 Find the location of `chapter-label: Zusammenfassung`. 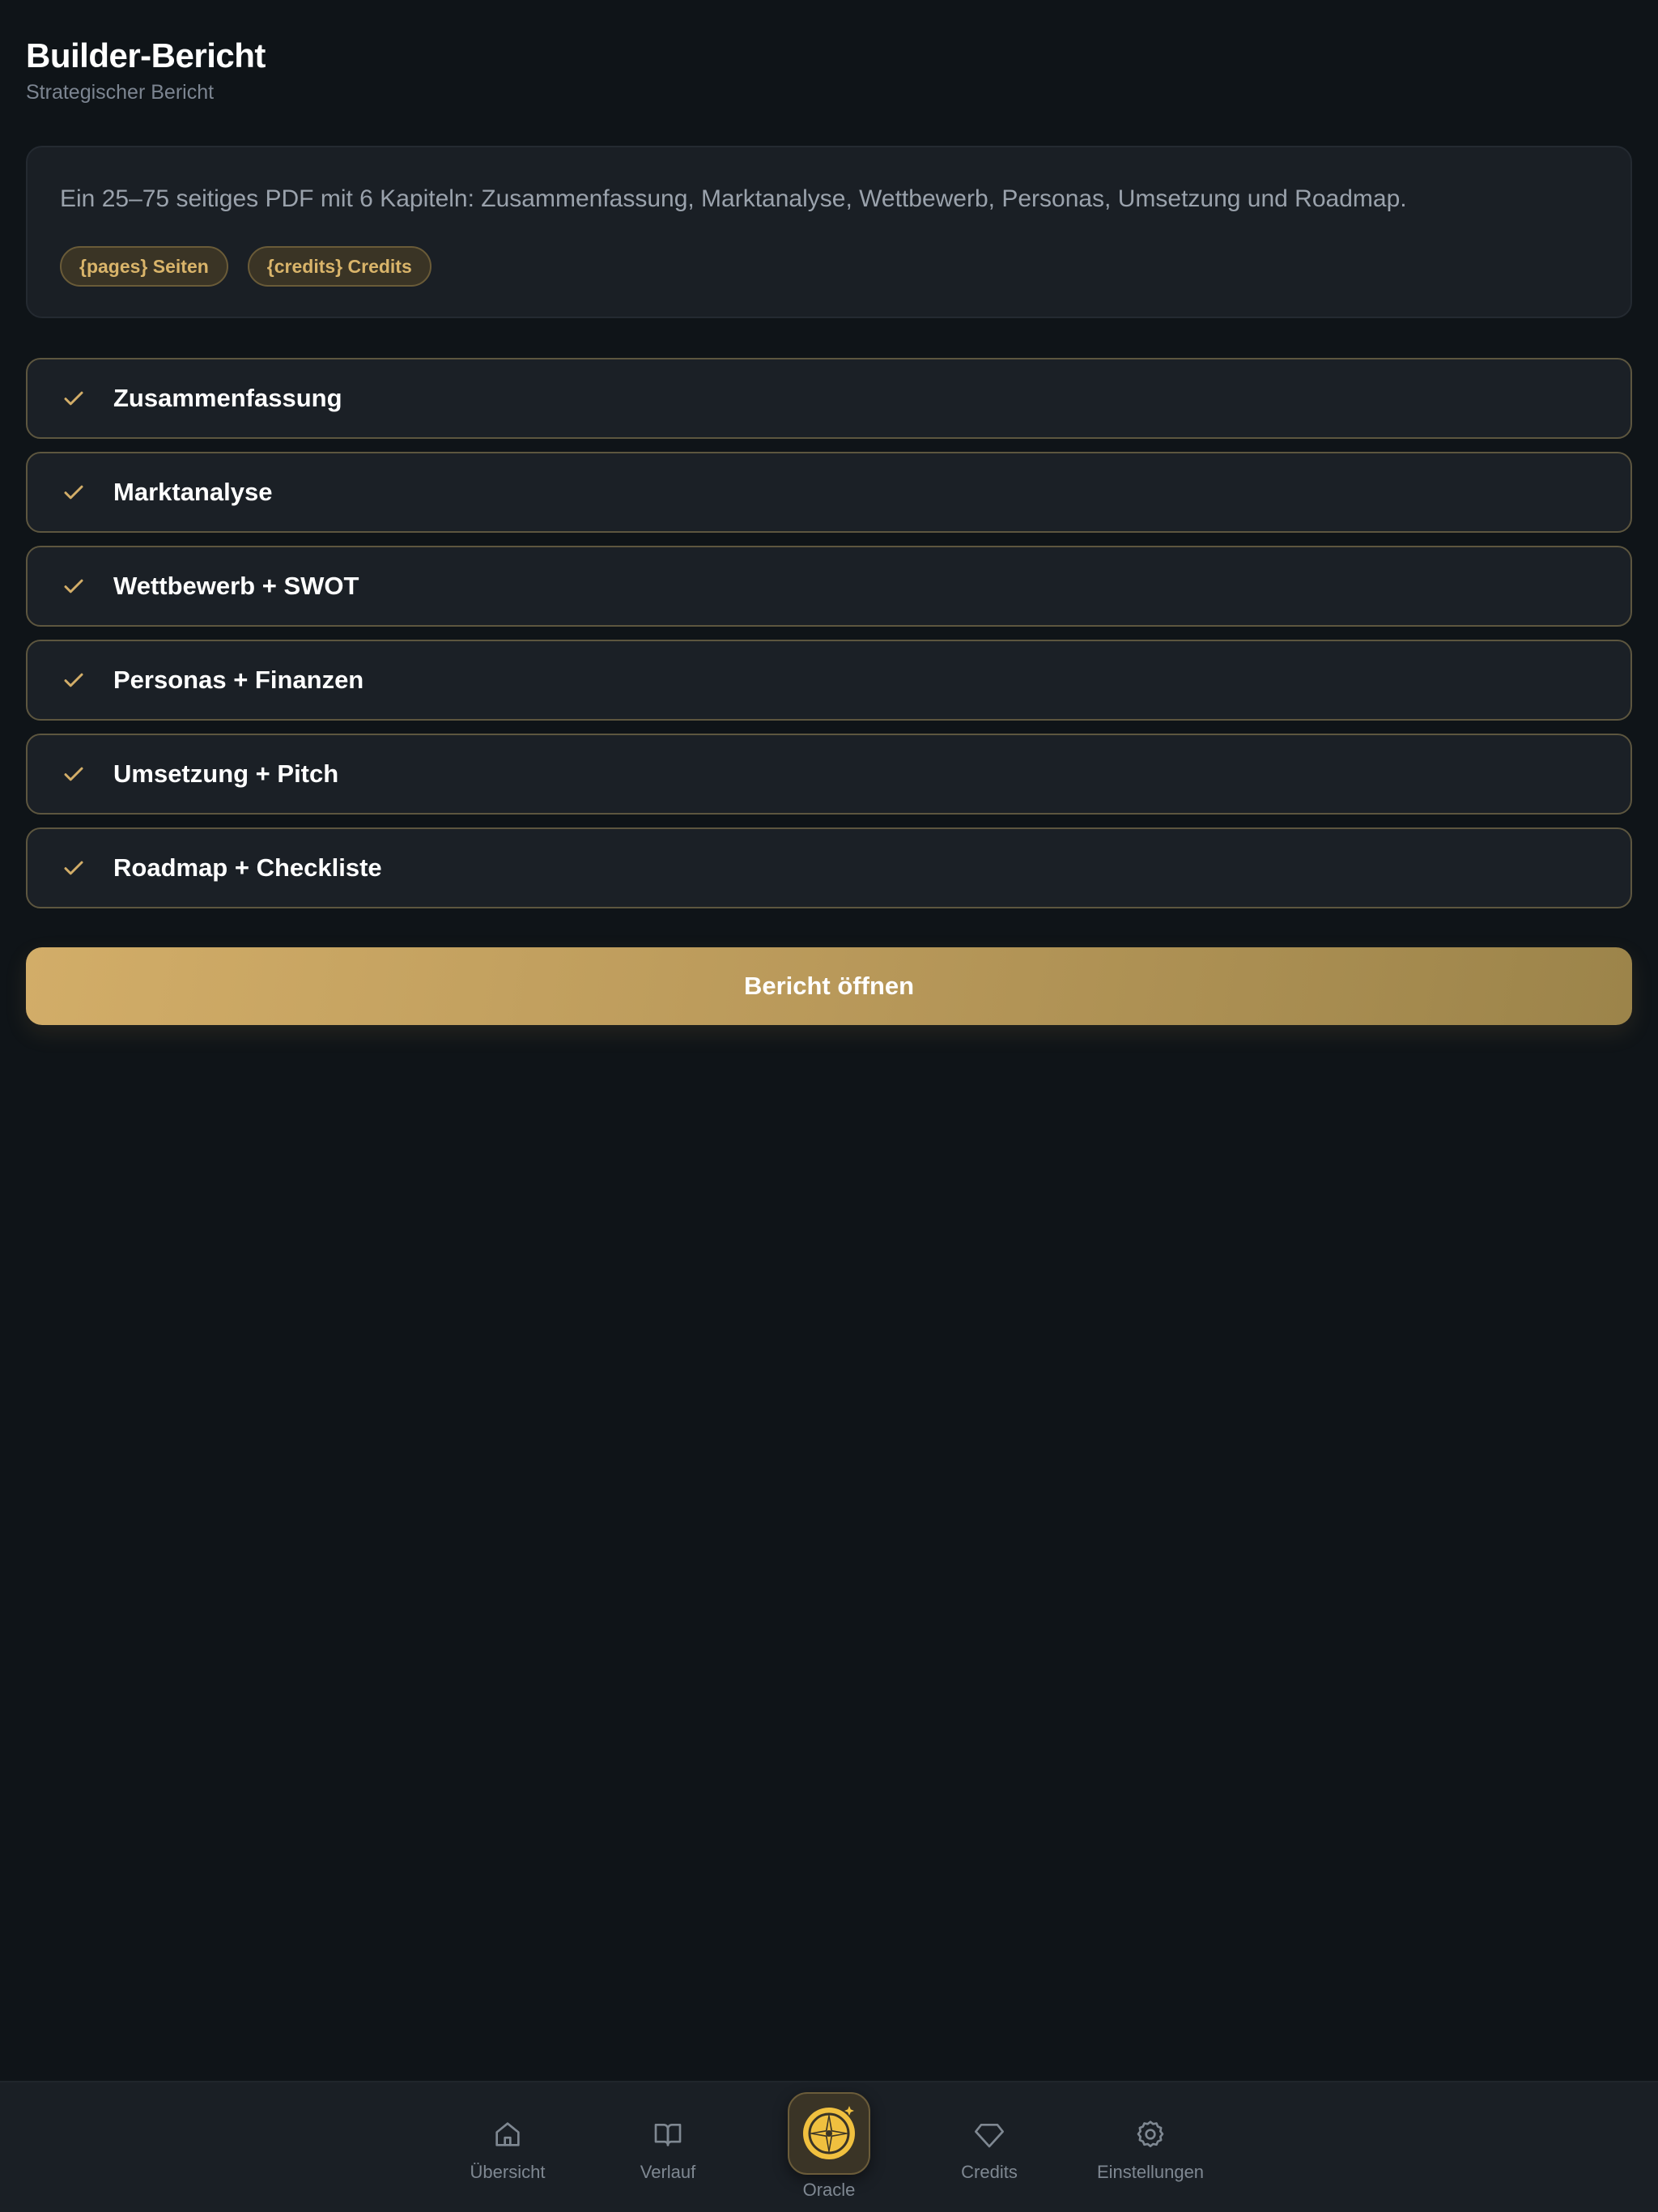

chapter-label: Zusammenfassung is located at coordinates (227, 398).